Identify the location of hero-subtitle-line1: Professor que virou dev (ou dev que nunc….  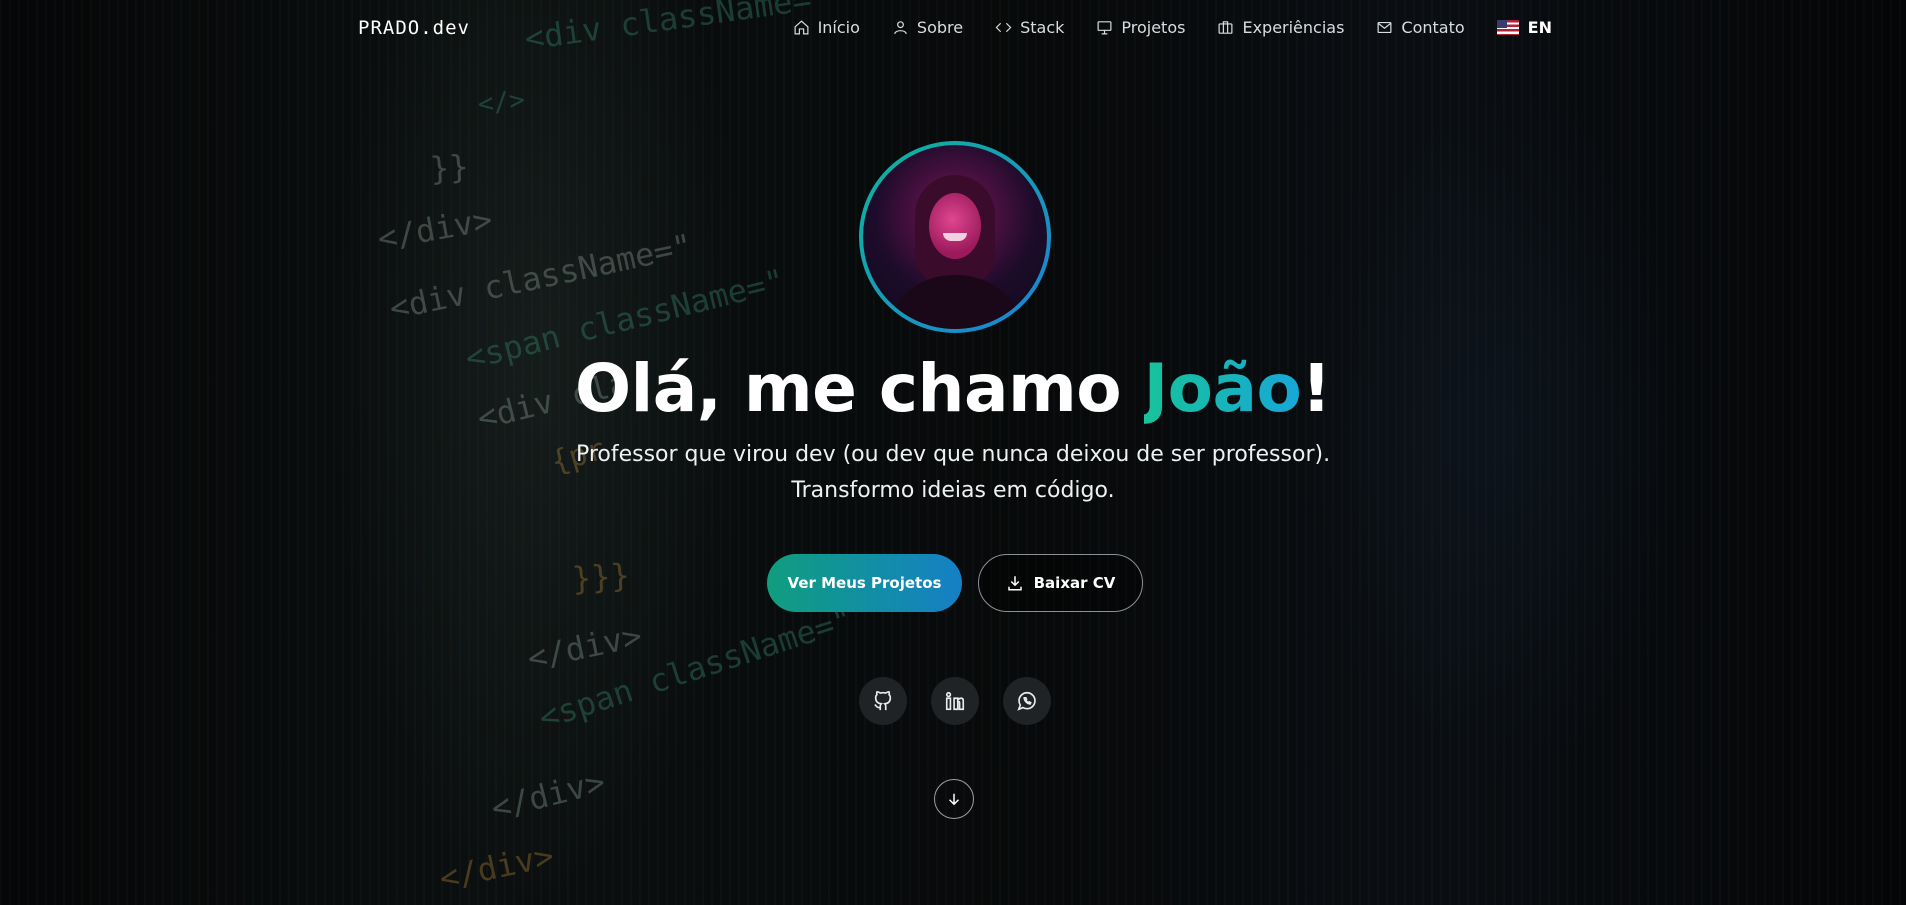
(953, 454).